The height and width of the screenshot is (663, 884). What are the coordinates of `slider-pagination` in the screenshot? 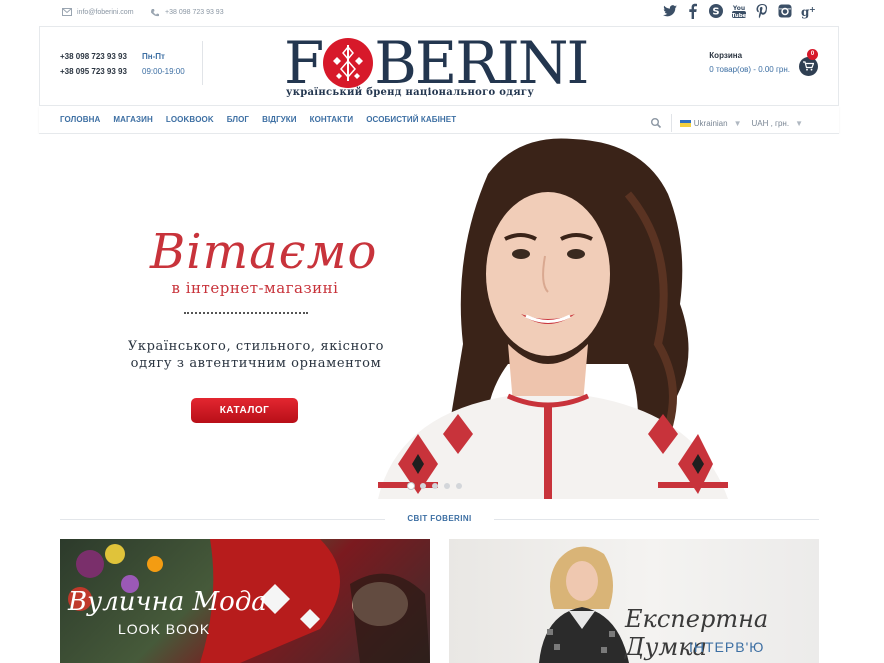 It's located at (435, 486).